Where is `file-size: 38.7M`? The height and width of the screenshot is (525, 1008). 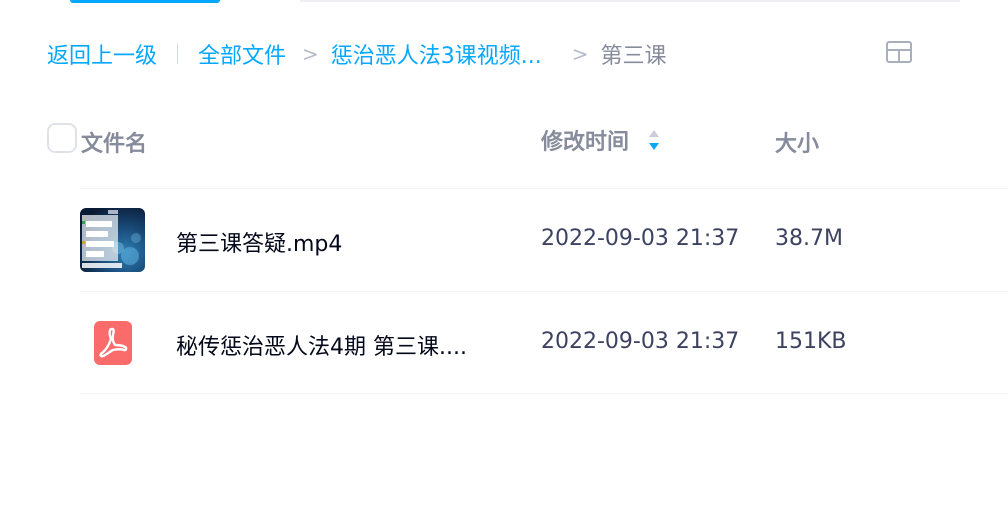
file-size: 38.7M is located at coordinates (809, 238).